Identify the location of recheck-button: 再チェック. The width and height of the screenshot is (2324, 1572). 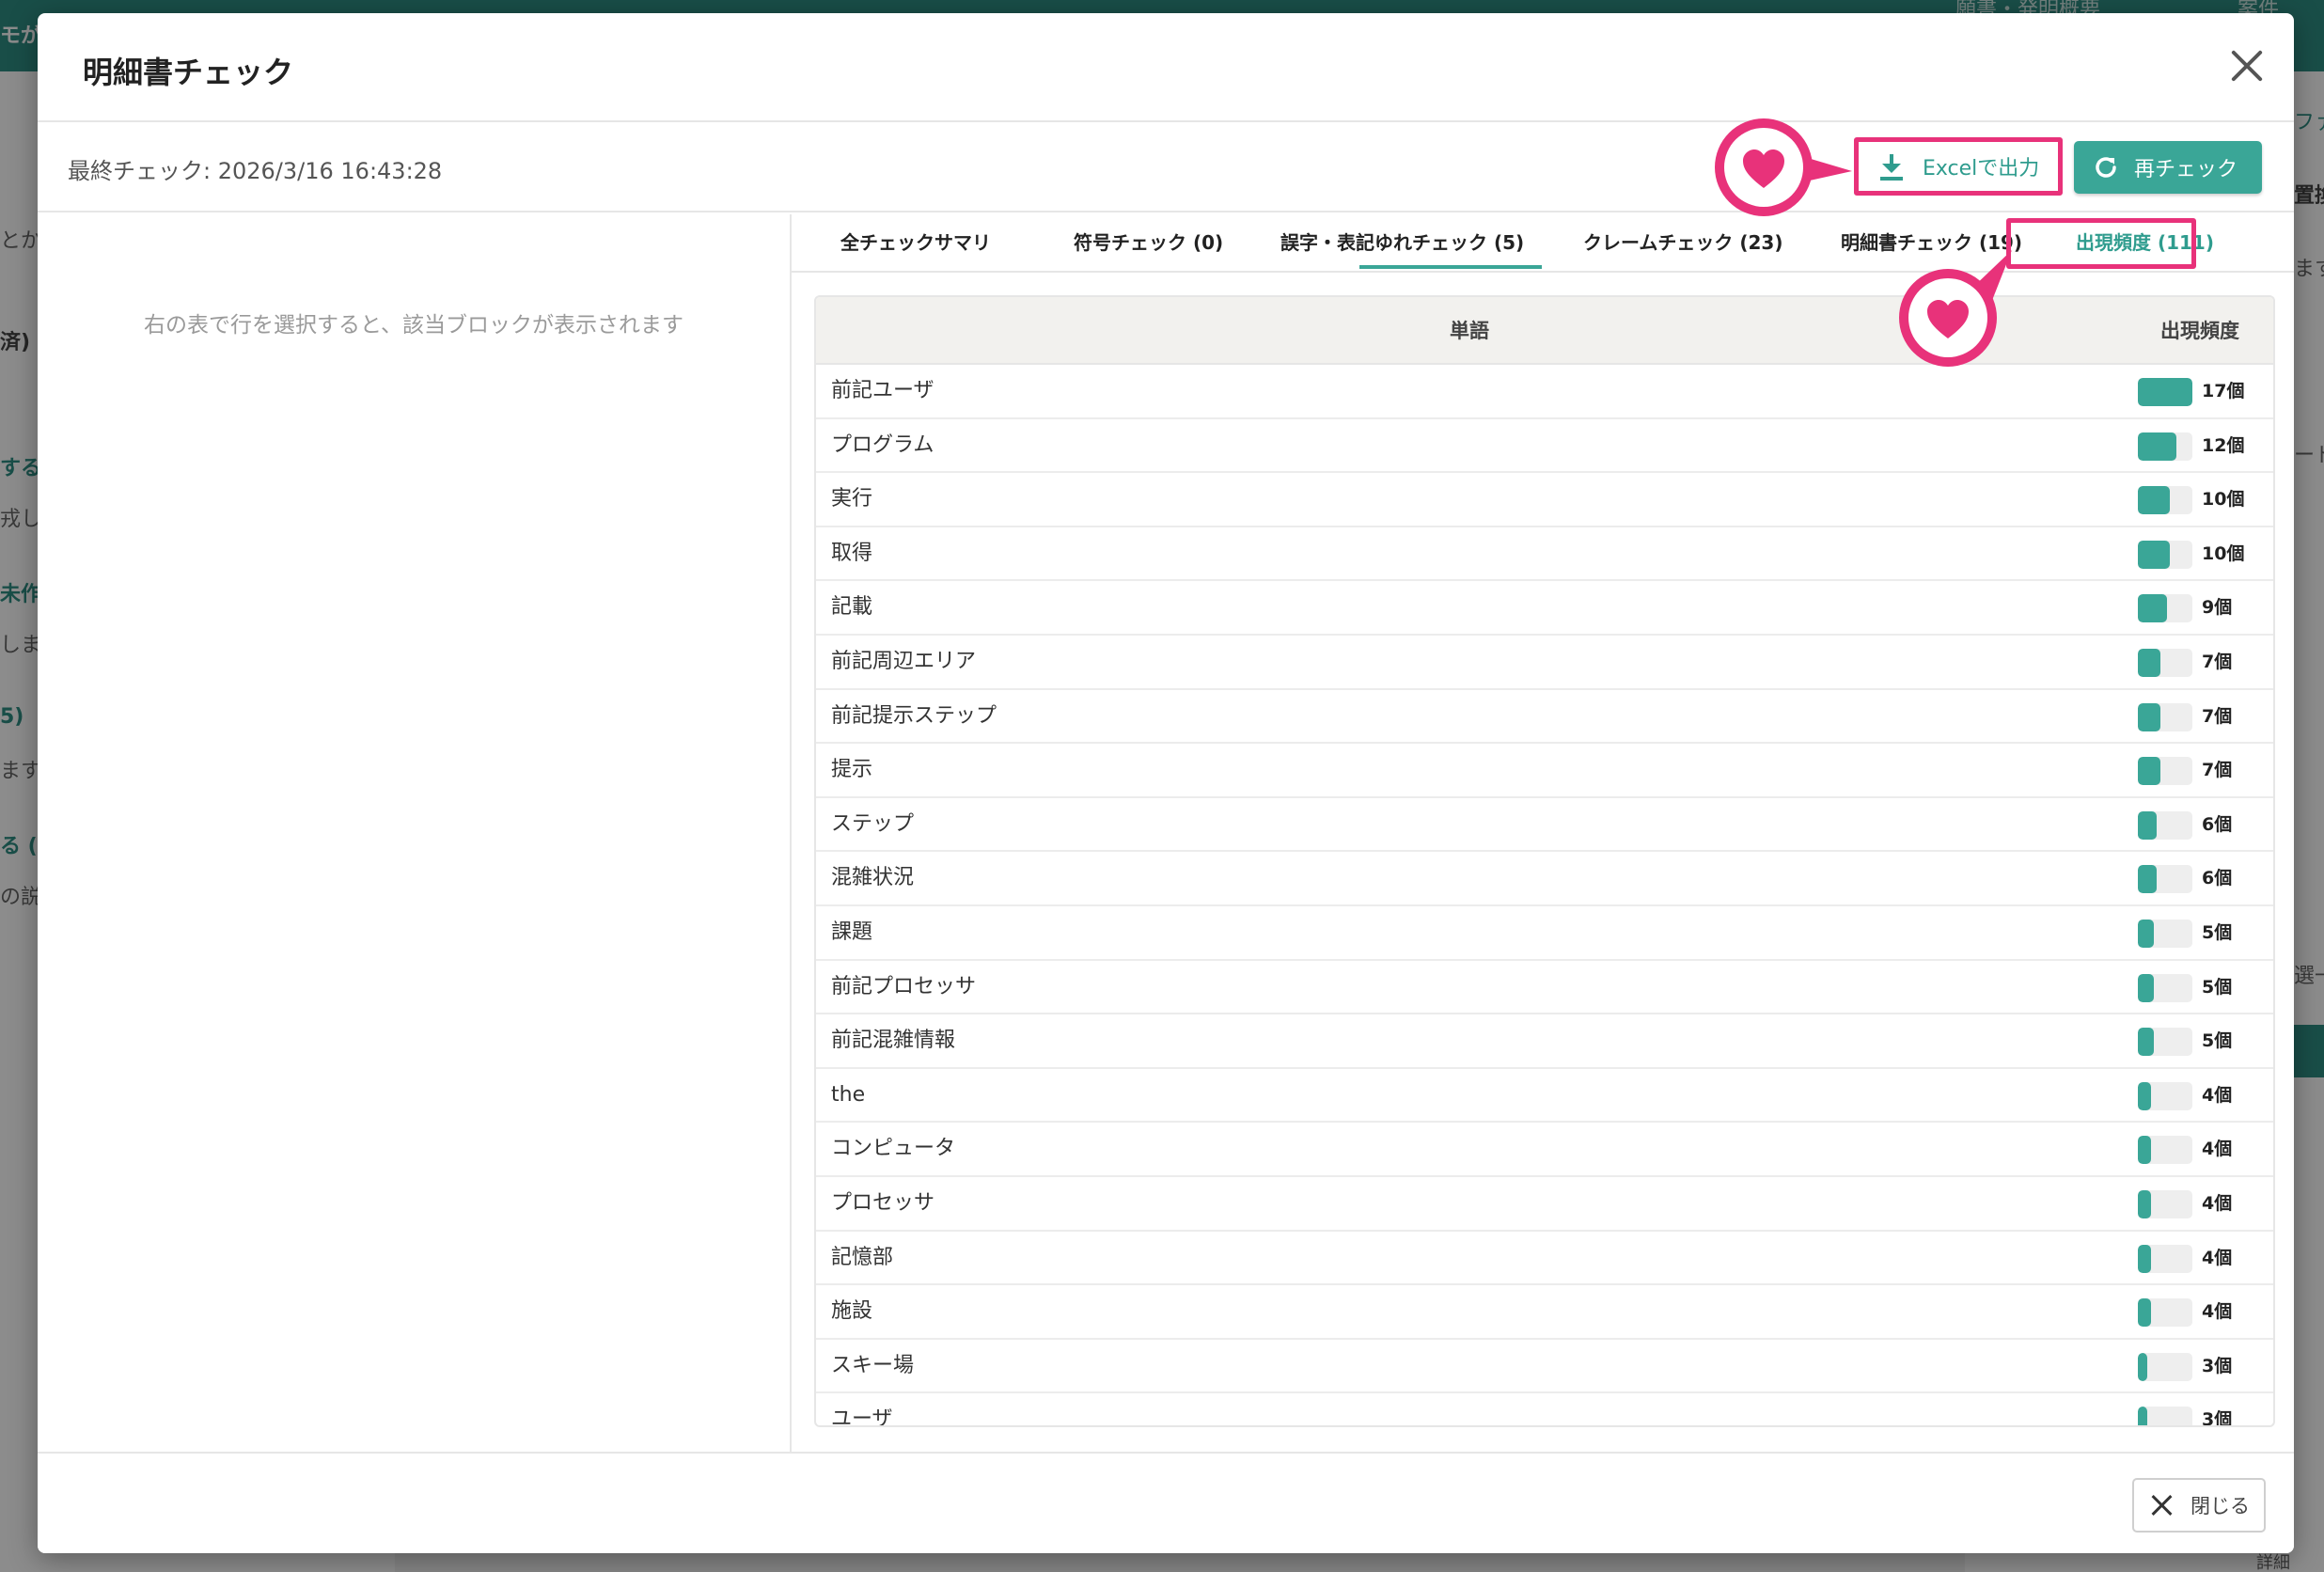
(2168, 167).